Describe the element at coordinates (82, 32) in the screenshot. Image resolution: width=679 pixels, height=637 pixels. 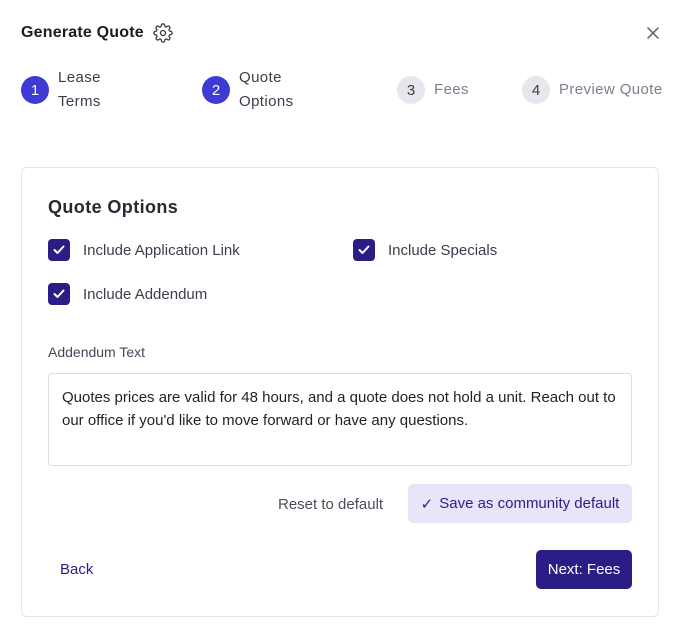
I see `modal-title: Generate Quote` at that location.